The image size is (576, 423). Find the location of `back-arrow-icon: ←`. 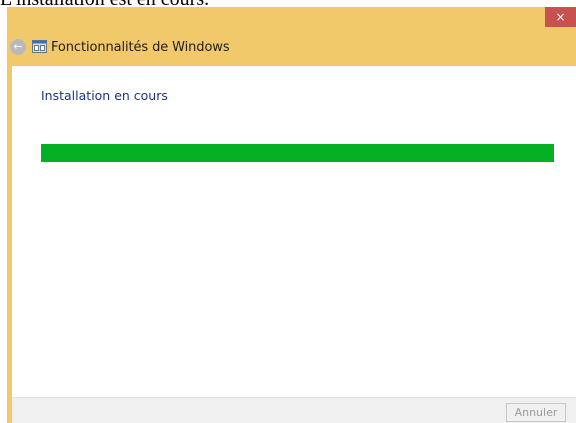

back-arrow-icon: ← is located at coordinates (18, 46).